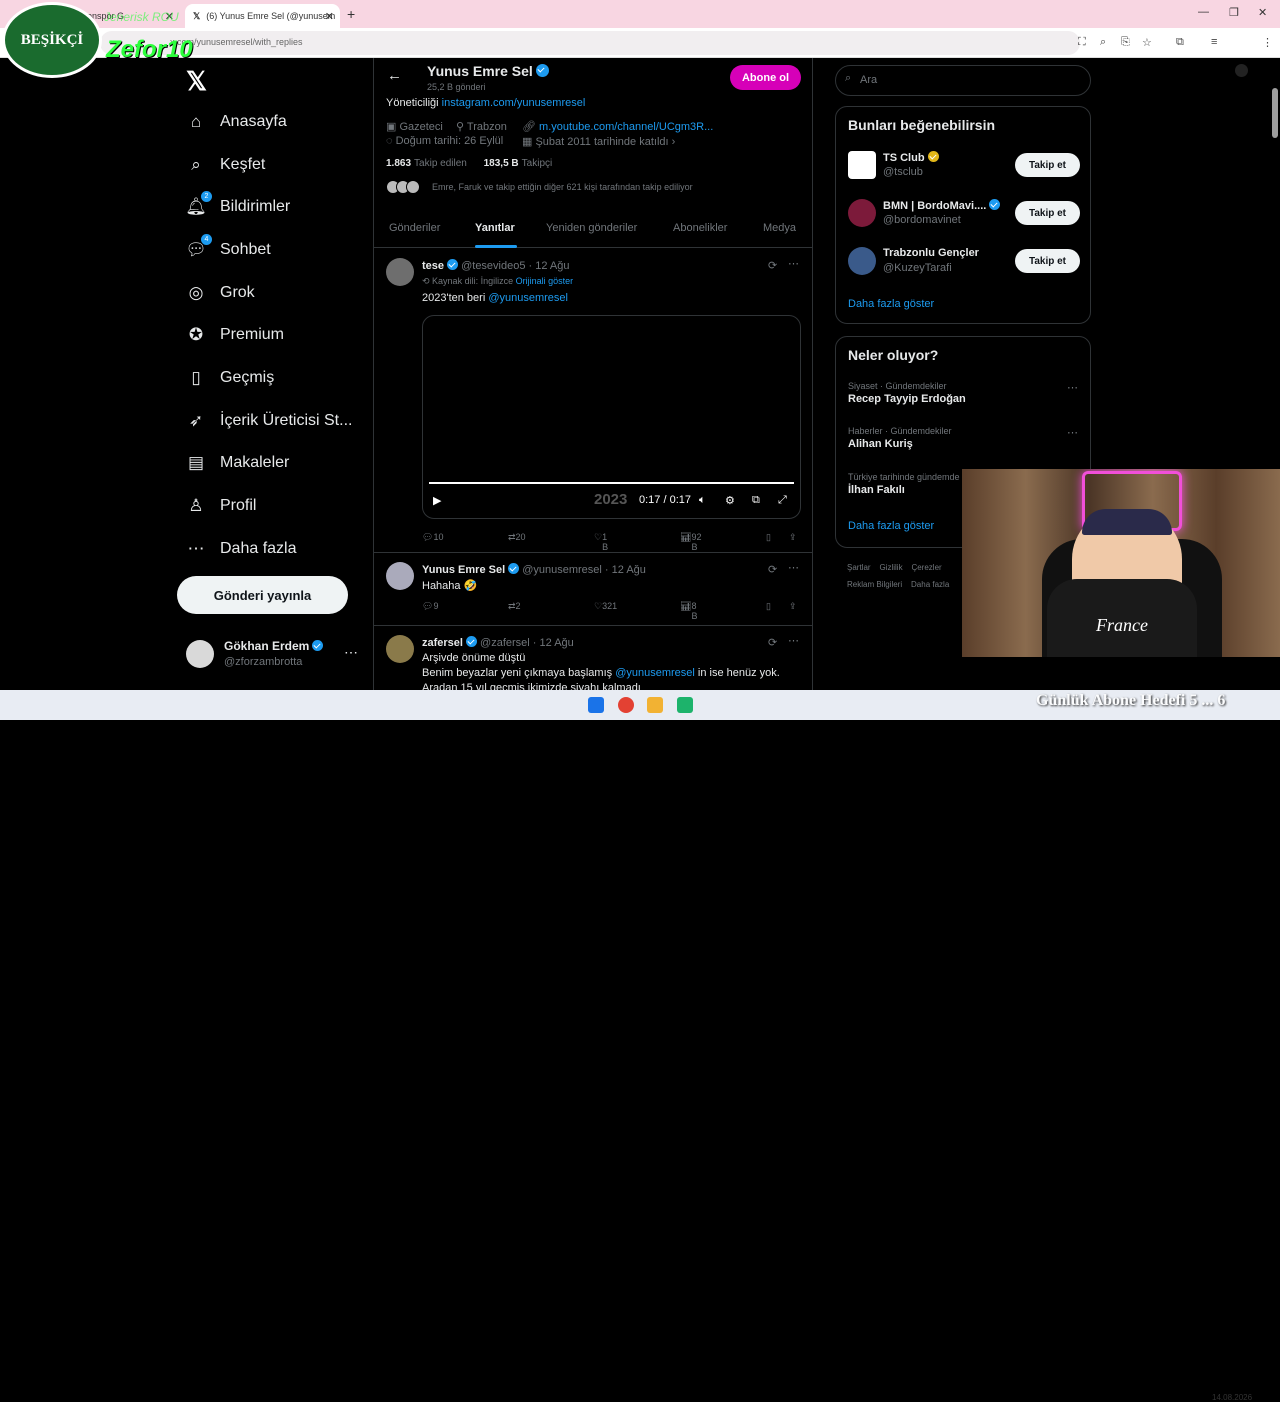 The height and width of the screenshot is (1402, 1280). I want to click on close-window-icon: ✕, so click(1262, 12).